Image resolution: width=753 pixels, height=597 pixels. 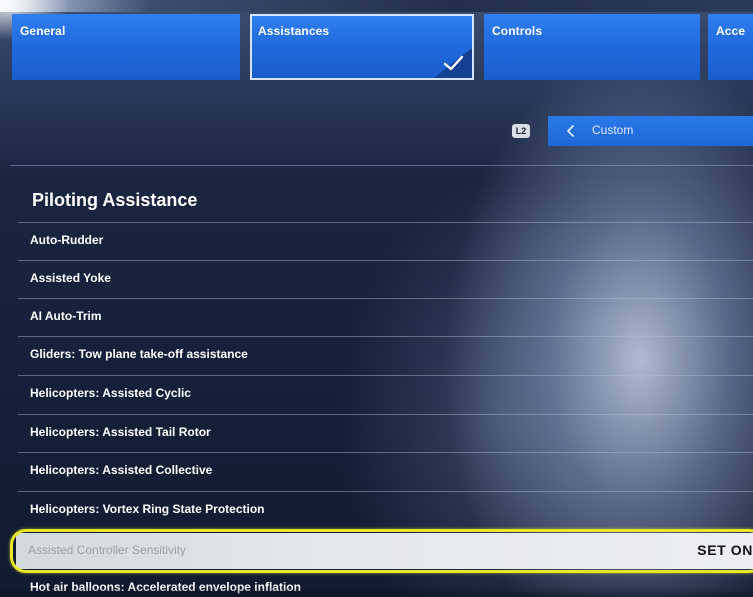 I want to click on option-label: Gliders: Tow plane take-off assistance, so click(x=139, y=354).